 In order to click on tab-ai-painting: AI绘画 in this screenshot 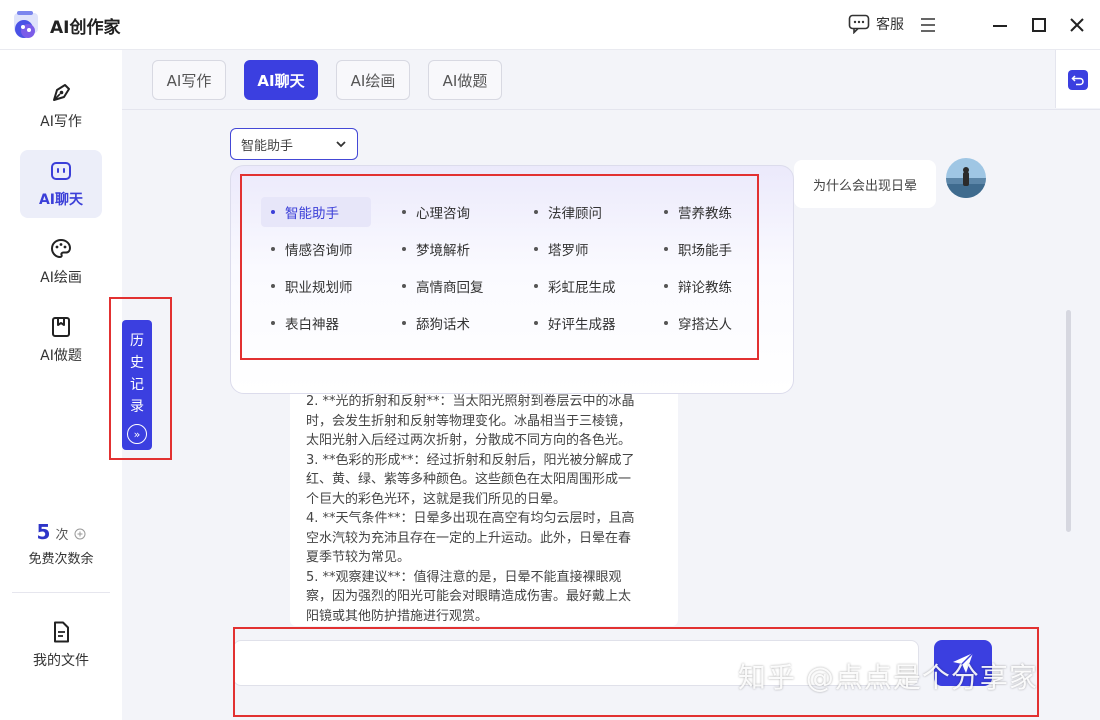, I will do `click(373, 80)`.